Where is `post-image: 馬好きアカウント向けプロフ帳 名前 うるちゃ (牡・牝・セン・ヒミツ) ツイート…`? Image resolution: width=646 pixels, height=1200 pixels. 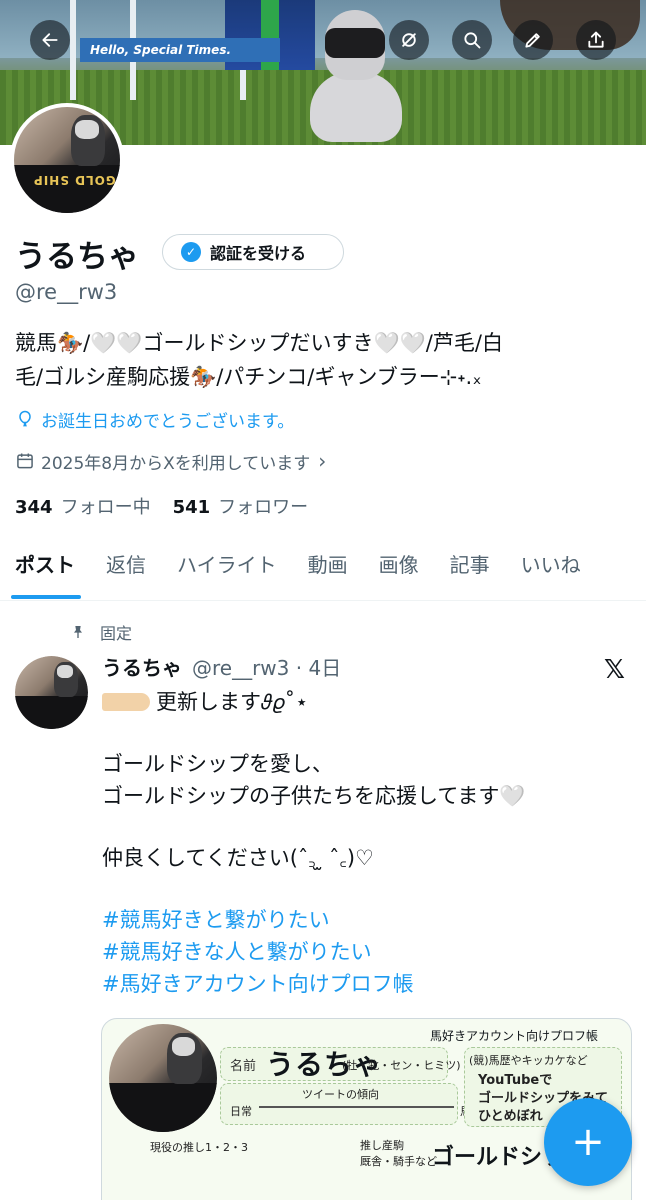 post-image: 馬好きアカウント向けプロフ帳 名前 うるちゃ (牡・牝・セン・ヒミツ) ツイート… is located at coordinates (366, 1109).